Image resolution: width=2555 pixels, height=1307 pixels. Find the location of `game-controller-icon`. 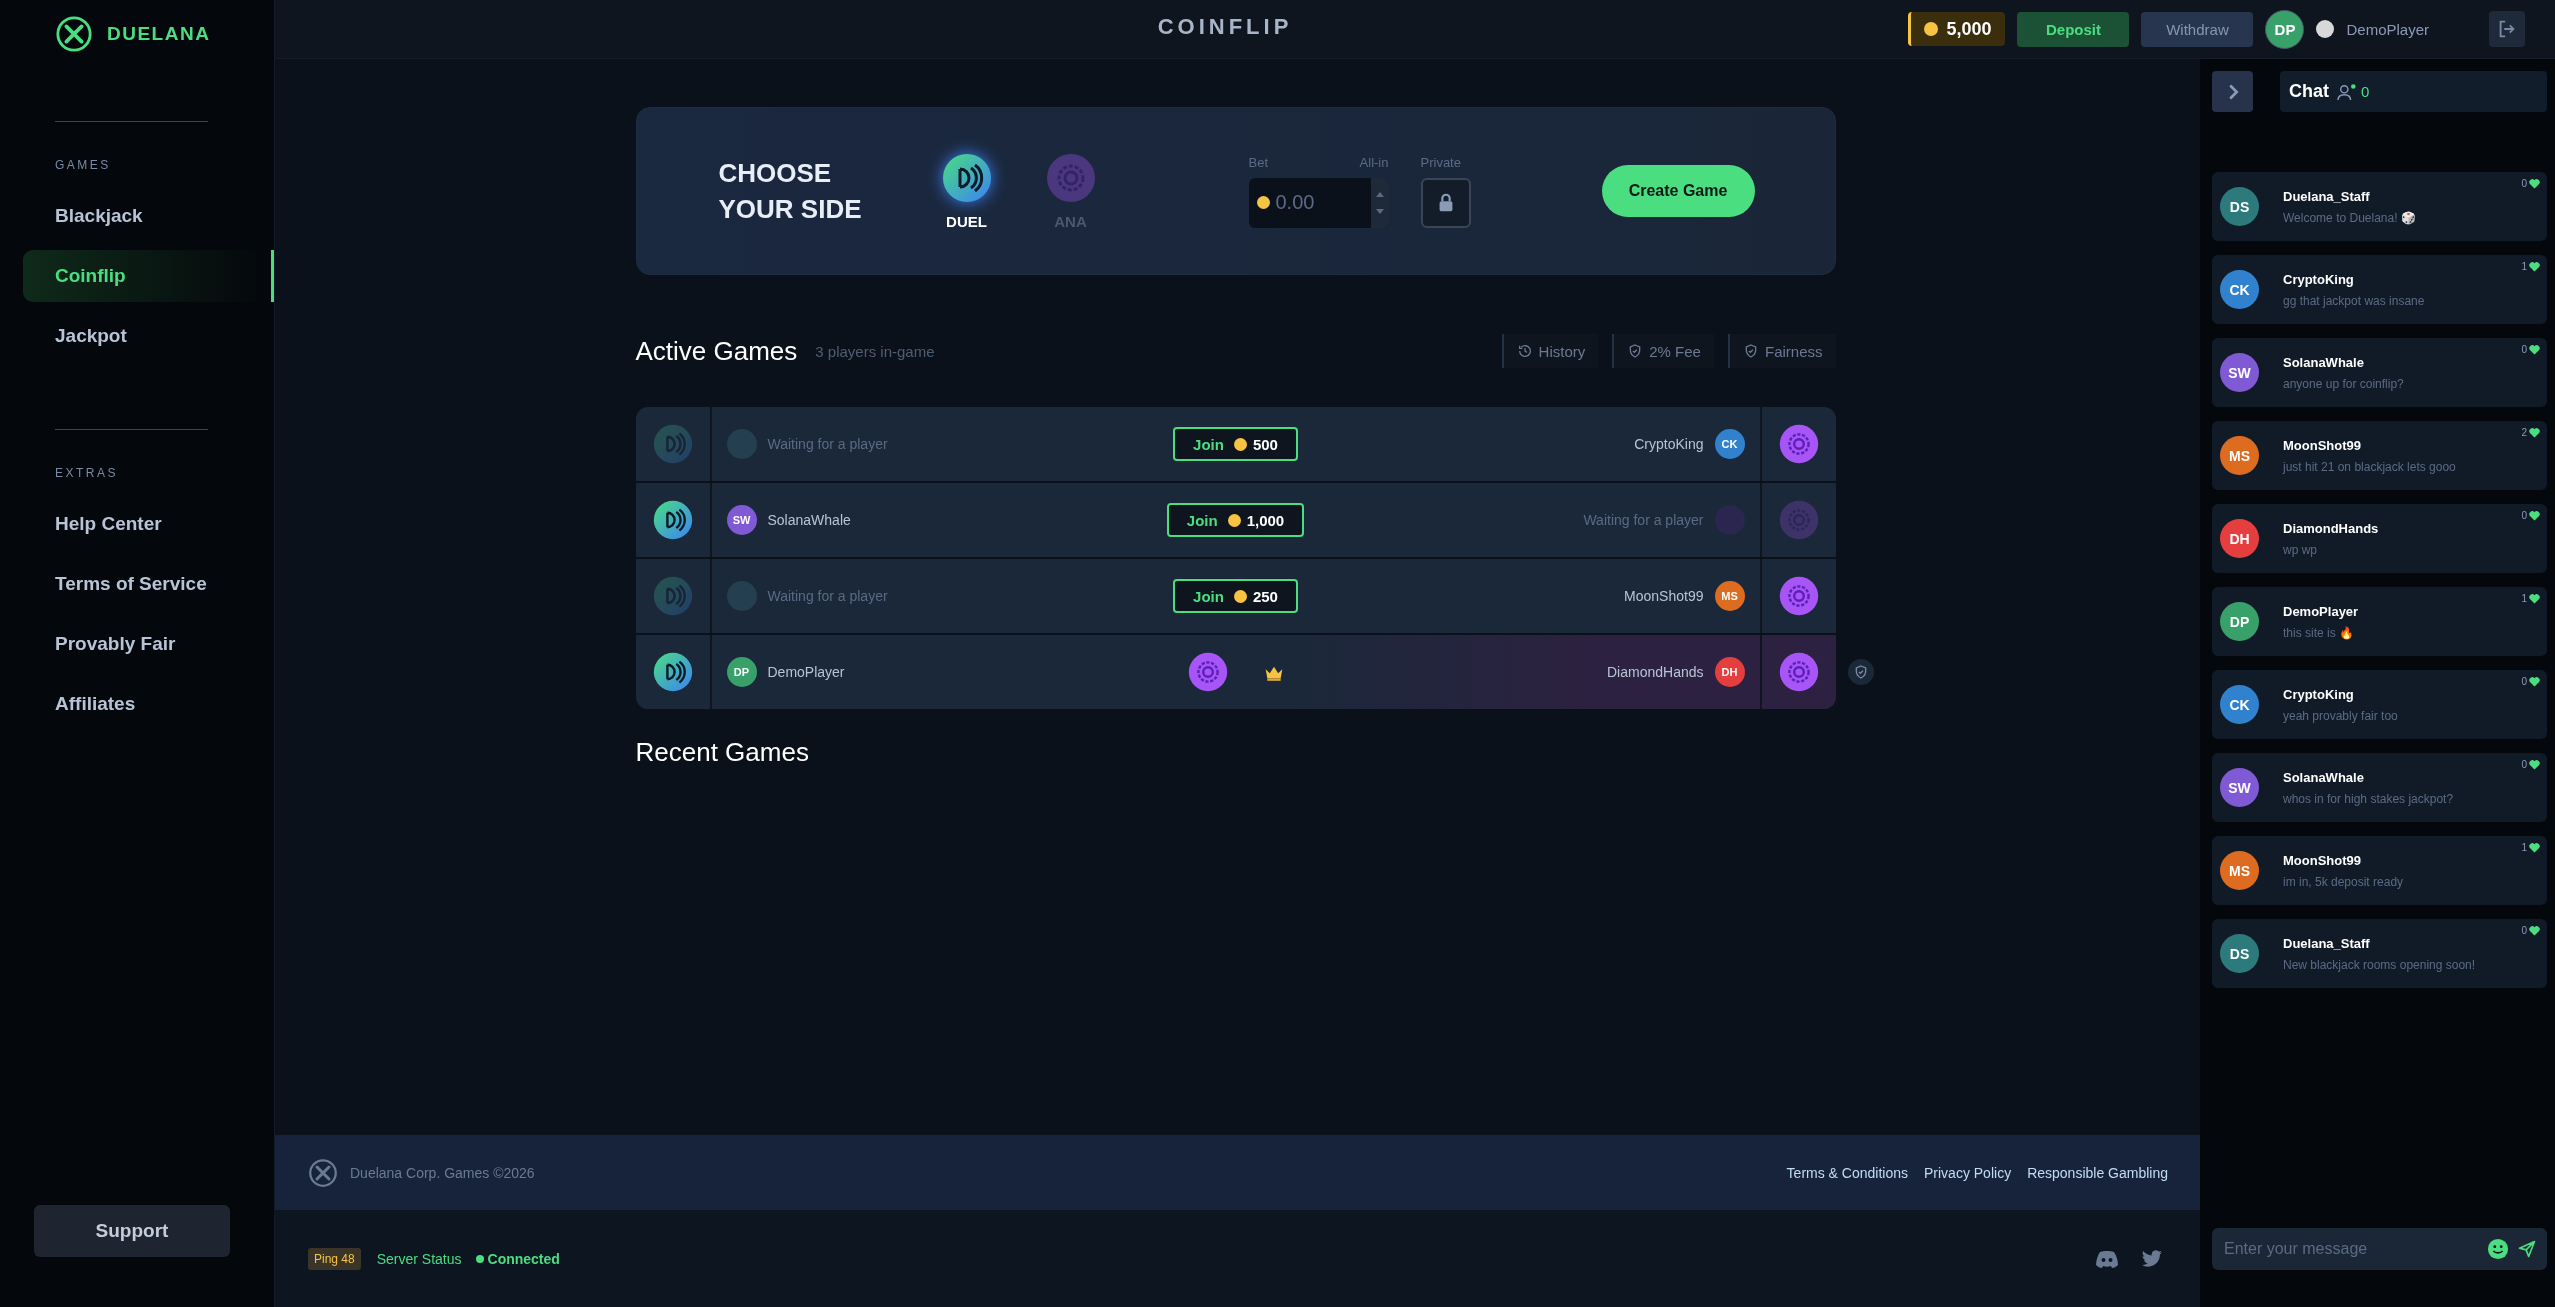

game-controller-icon is located at coordinates (2107, 1258).